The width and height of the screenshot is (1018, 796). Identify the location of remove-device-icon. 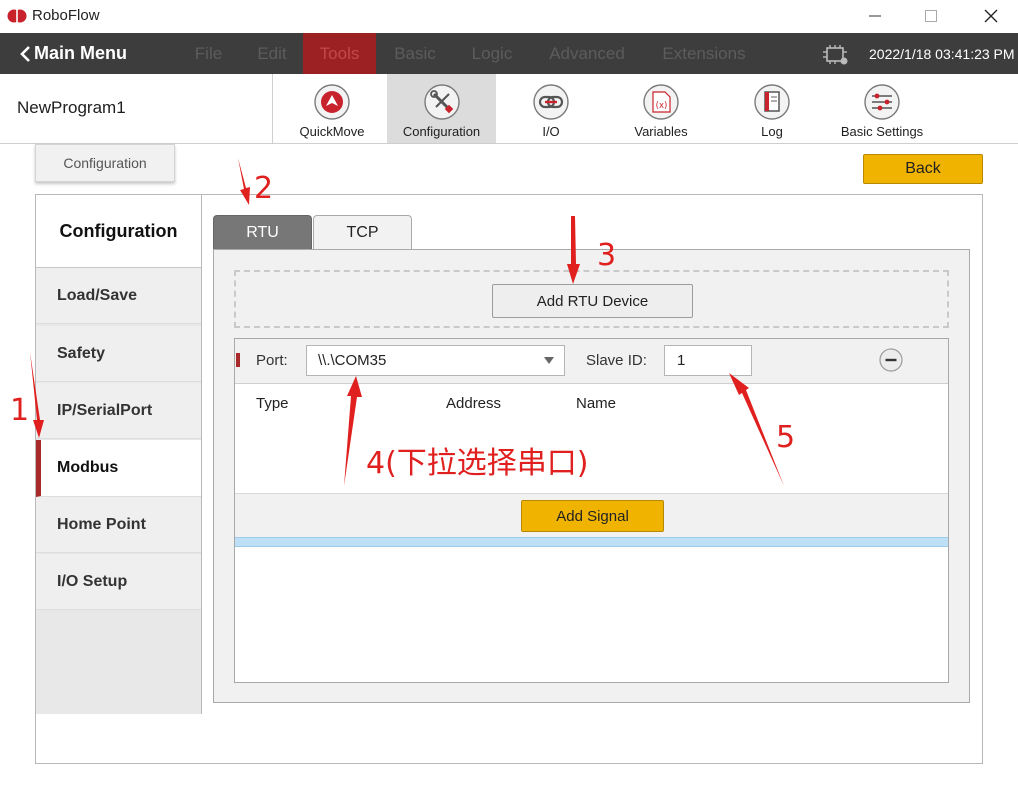
(891, 360).